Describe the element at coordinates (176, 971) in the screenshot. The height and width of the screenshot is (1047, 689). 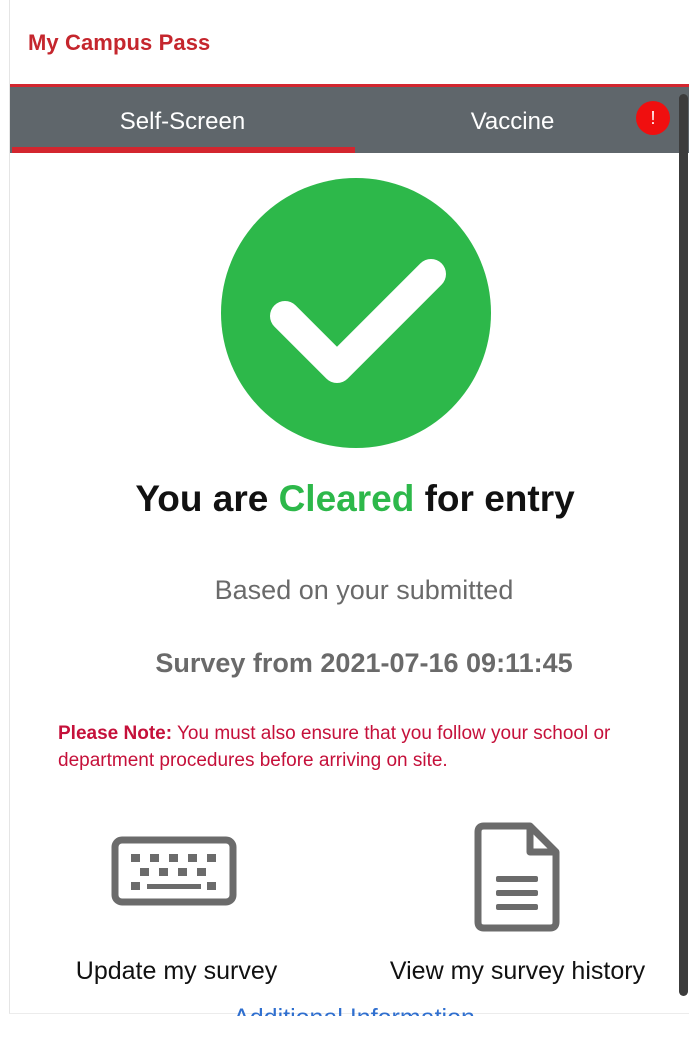
I see `update-survey-label: Update my survey` at that location.